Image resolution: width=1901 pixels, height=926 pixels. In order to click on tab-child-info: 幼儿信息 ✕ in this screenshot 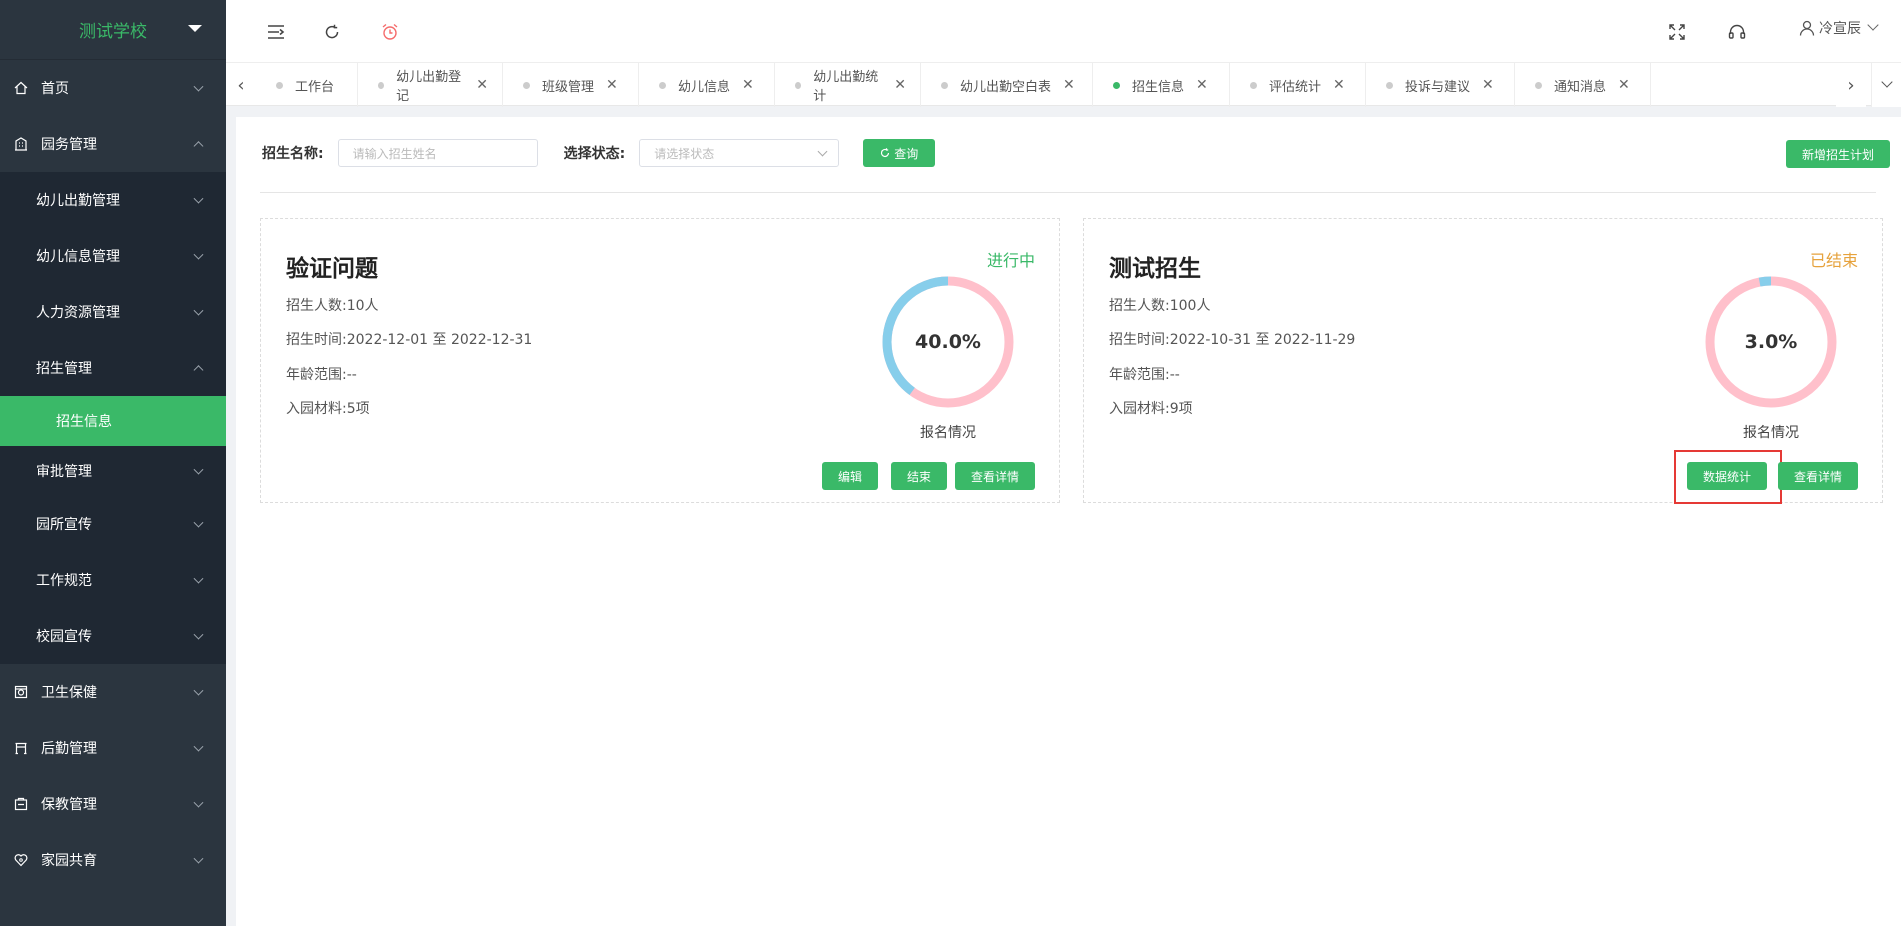, I will do `click(707, 85)`.